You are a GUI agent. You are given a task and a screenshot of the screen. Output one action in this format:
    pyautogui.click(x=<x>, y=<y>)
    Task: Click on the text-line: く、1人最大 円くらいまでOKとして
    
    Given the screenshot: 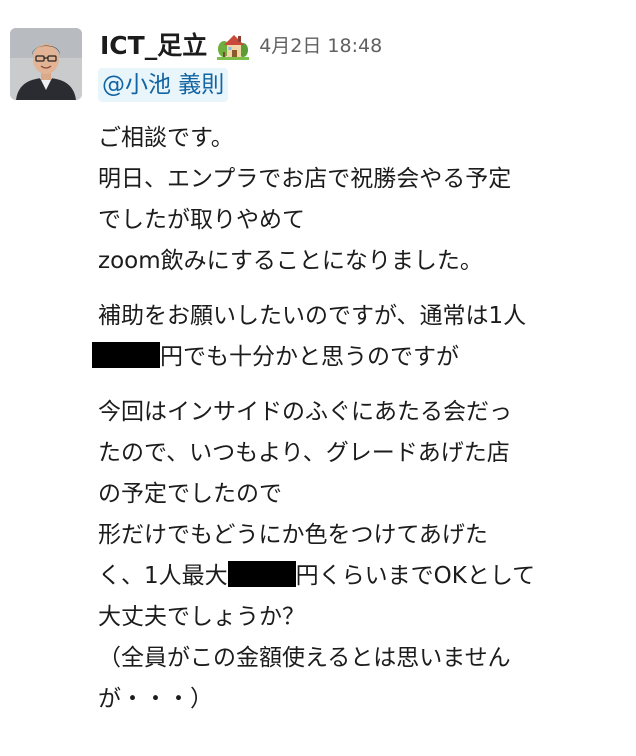 What is the action you would take?
    pyautogui.click(x=363, y=576)
    